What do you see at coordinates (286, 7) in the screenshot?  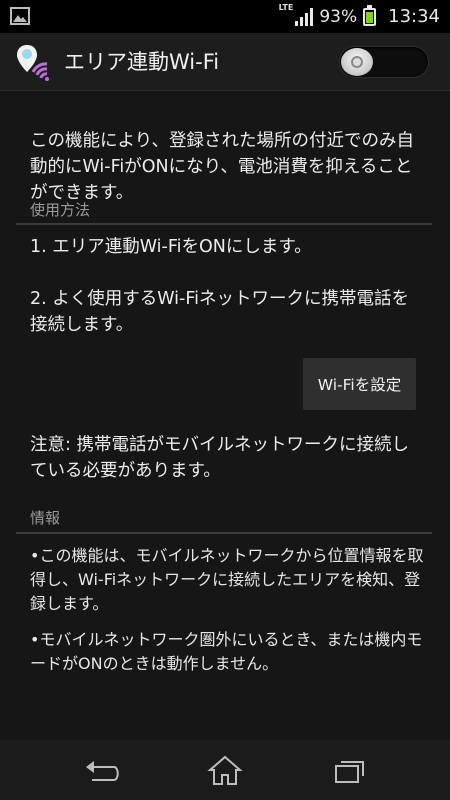 I see `network-type: LTE` at bounding box center [286, 7].